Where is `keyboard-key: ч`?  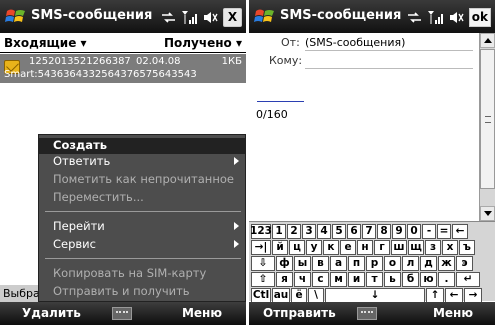 keyboard-key: ч is located at coordinates (302, 279).